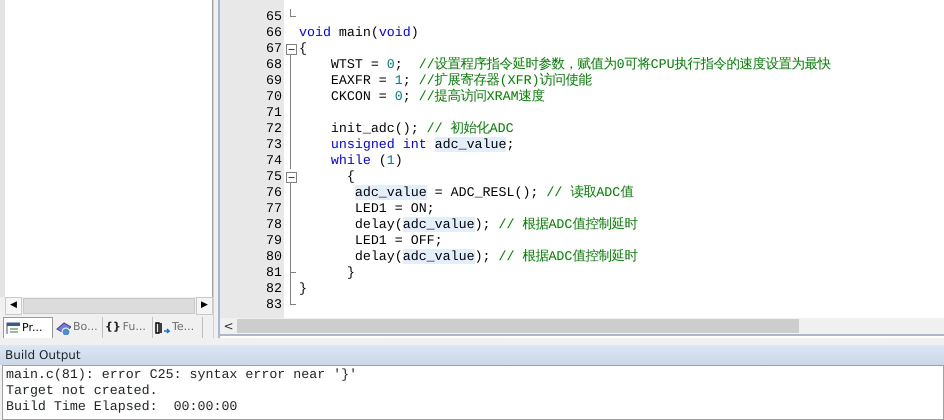  Describe the element at coordinates (395, 209) in the screenshot. I see `code-line: LED1 = ON;` at that location.